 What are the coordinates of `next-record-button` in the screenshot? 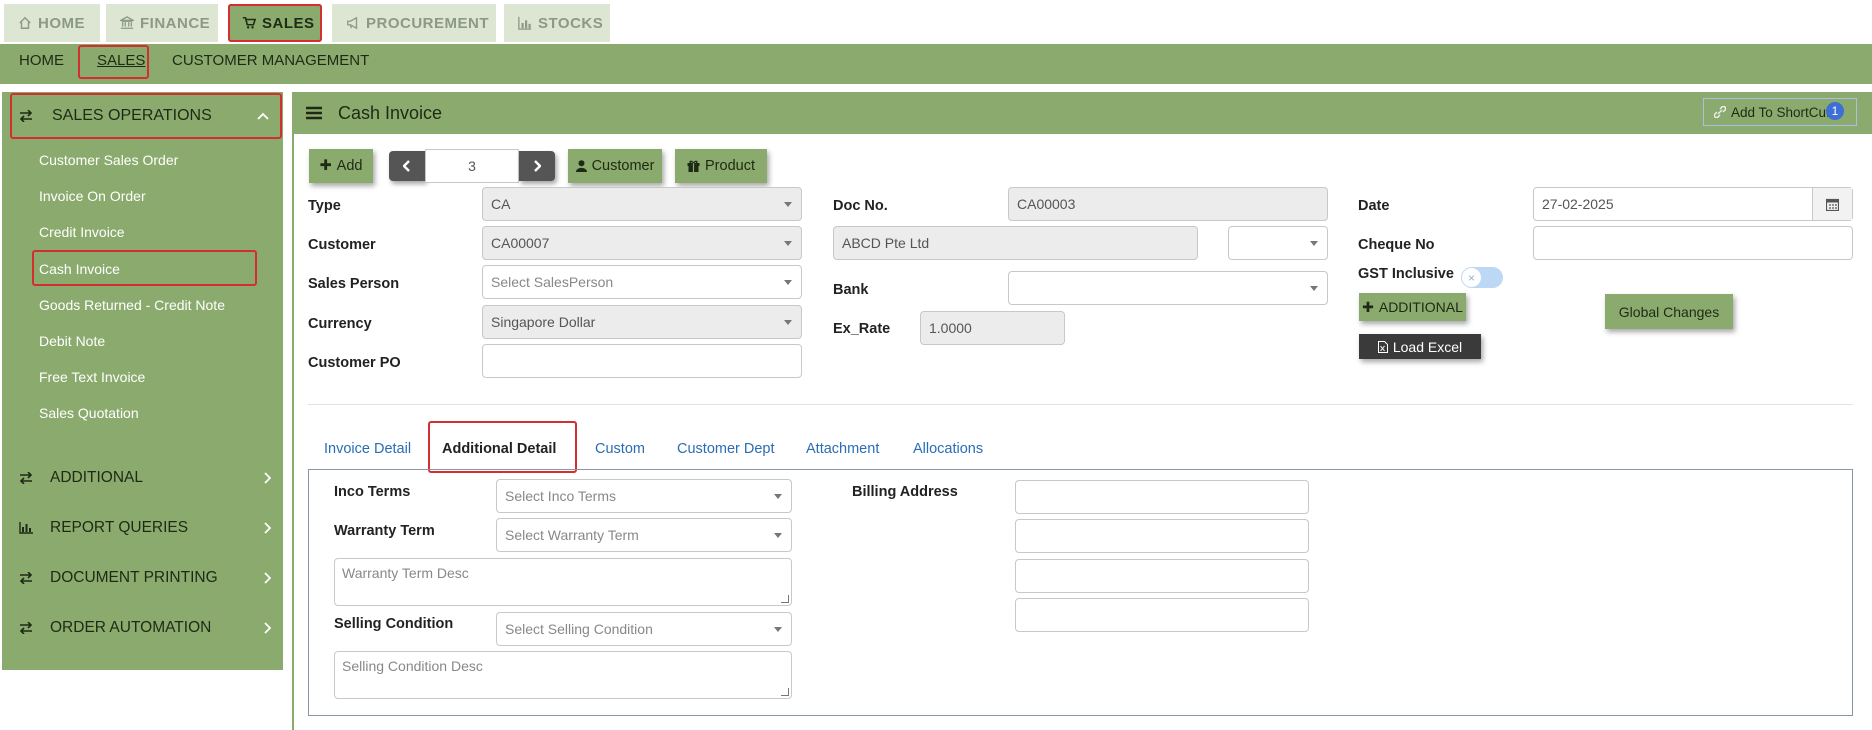 It's located at (537, 166).